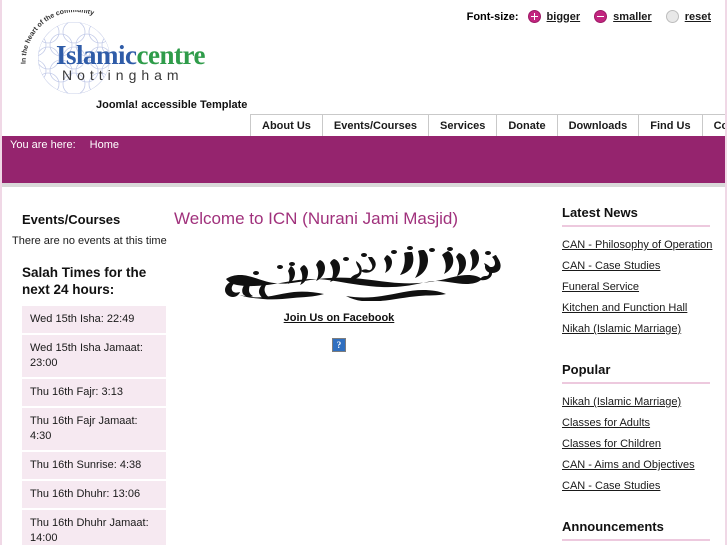  What do you see at coordinates (94, 320) in the screenshot?
I see `list-item: Wed 15th Isha: 22:49` at bounding box center [94, 320].